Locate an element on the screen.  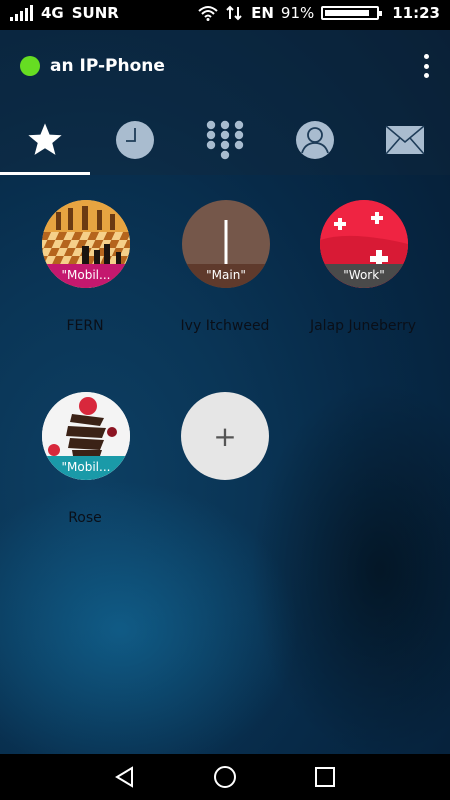
overflow-menu-button is located at coordinates (426, 66).